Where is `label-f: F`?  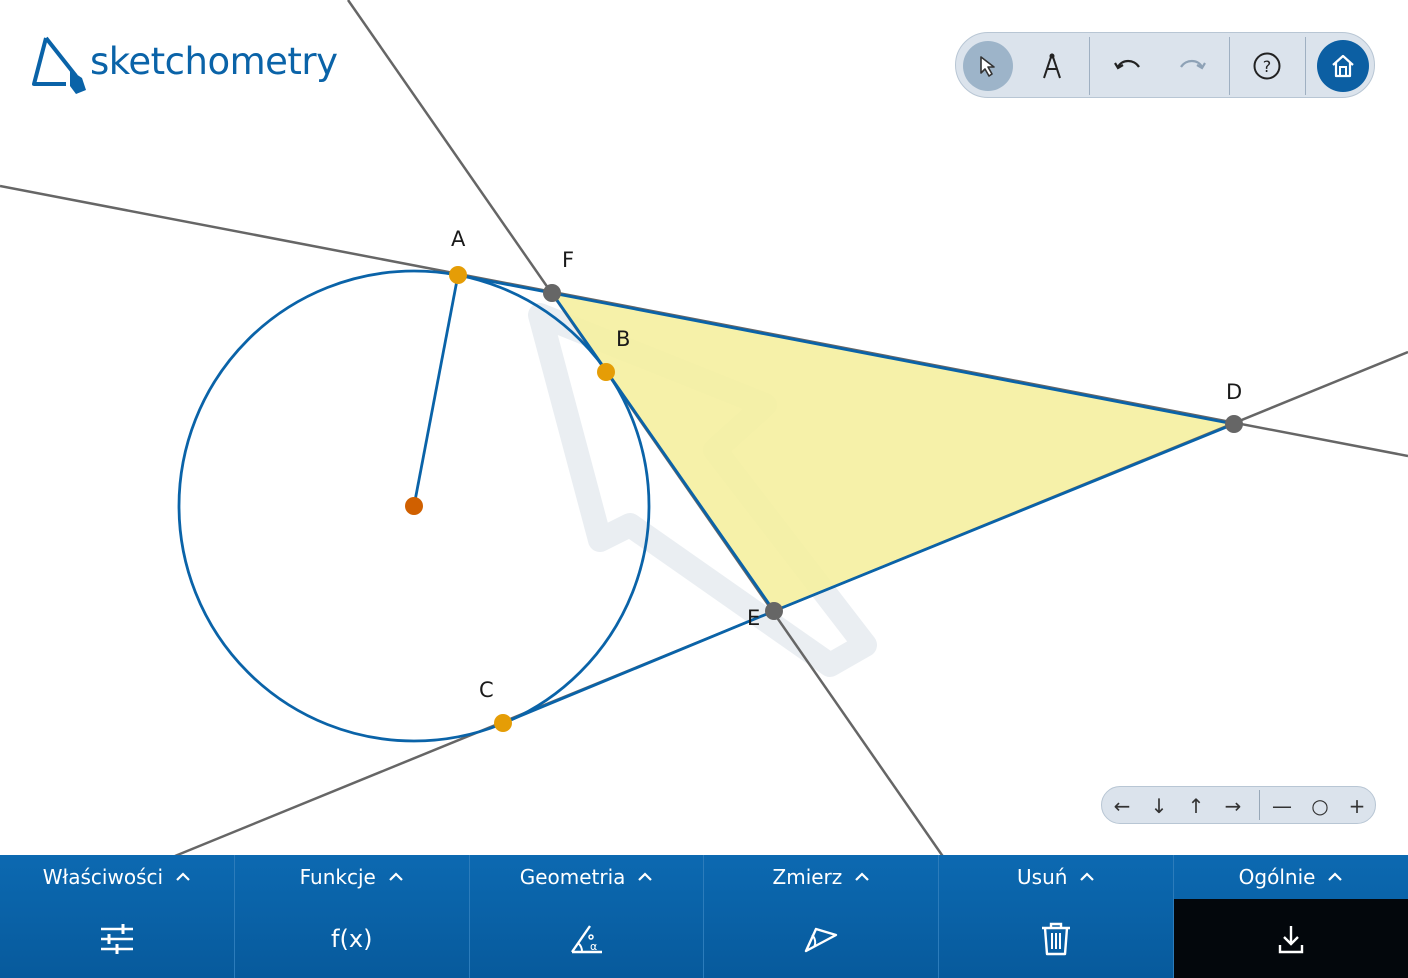
label-f: F is located at coordinates (568, 260).